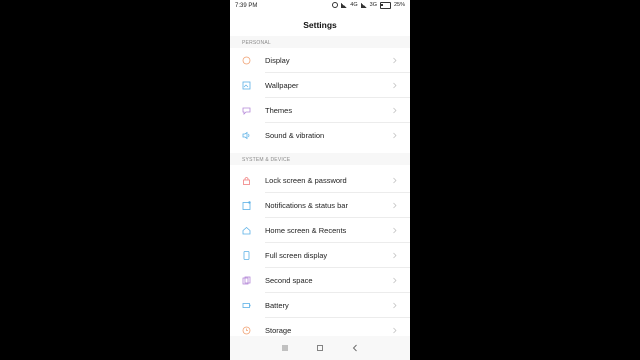 The width and height of the screenshot is (640, 360). Describe the element at coordinates (355, 348) in the screenshot. I see `back-icon` at that location.